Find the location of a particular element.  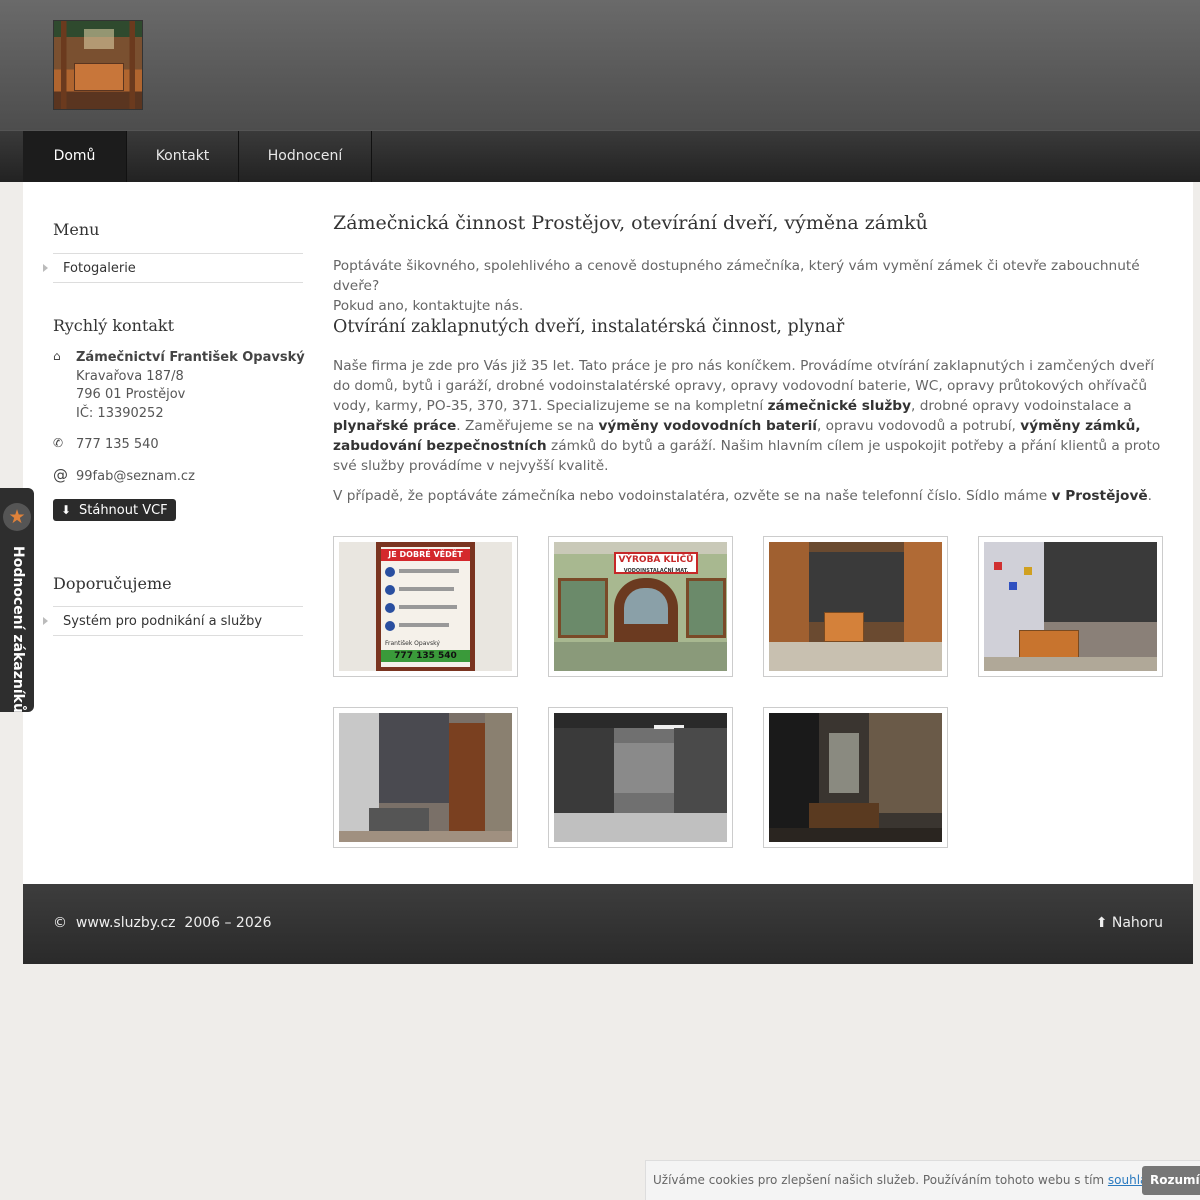

site-logo is located at coordinates (98, 65).